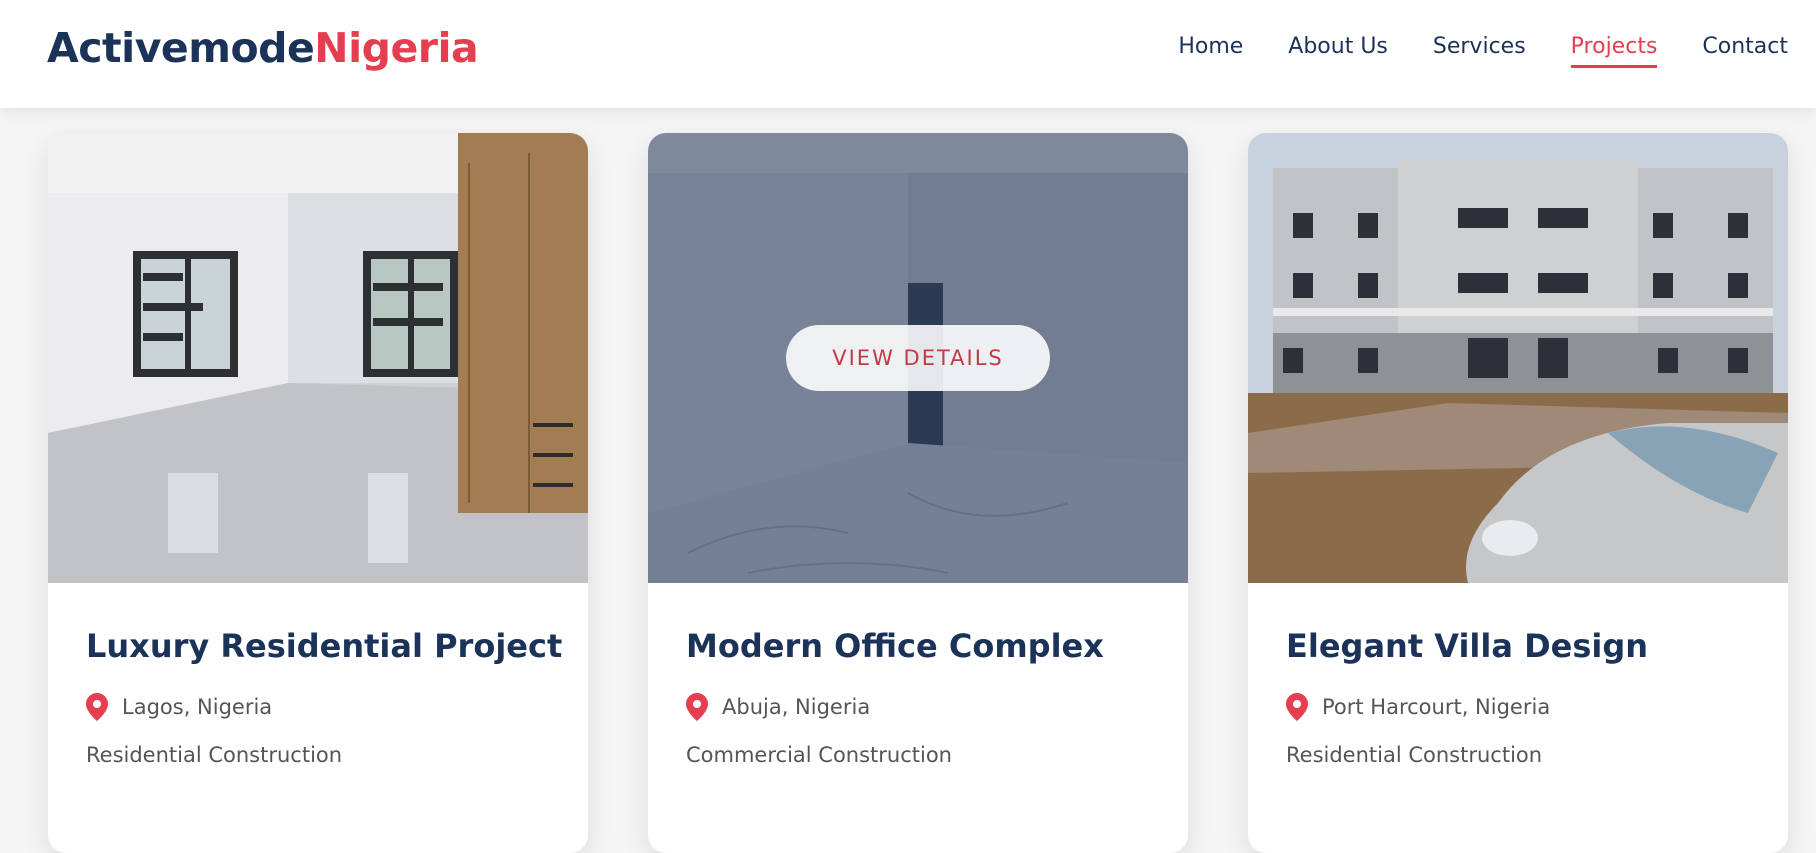 The image size is (1816, 853). I want to click on location-text: Port Harcourt, Nigeria, so click(1436, 707).